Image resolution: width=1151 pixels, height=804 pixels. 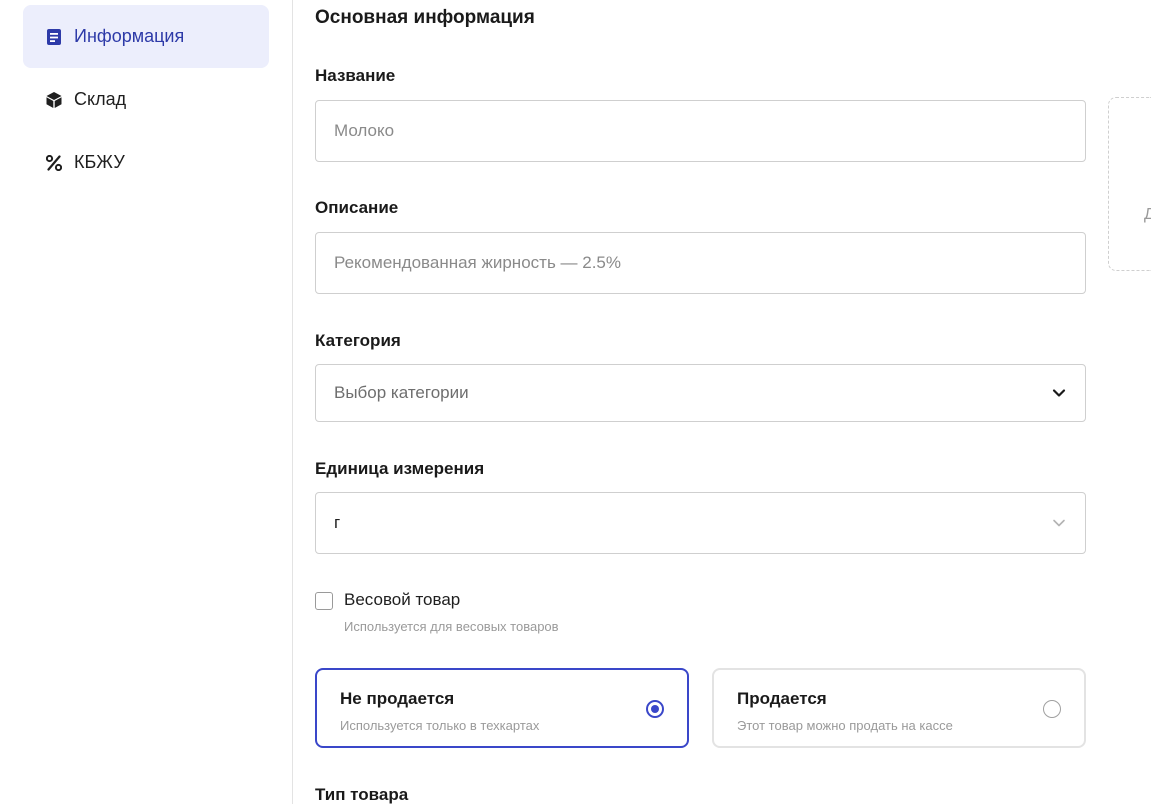 I want to click on weight-item-label: Весовой товар, so click(x=402, y=600).